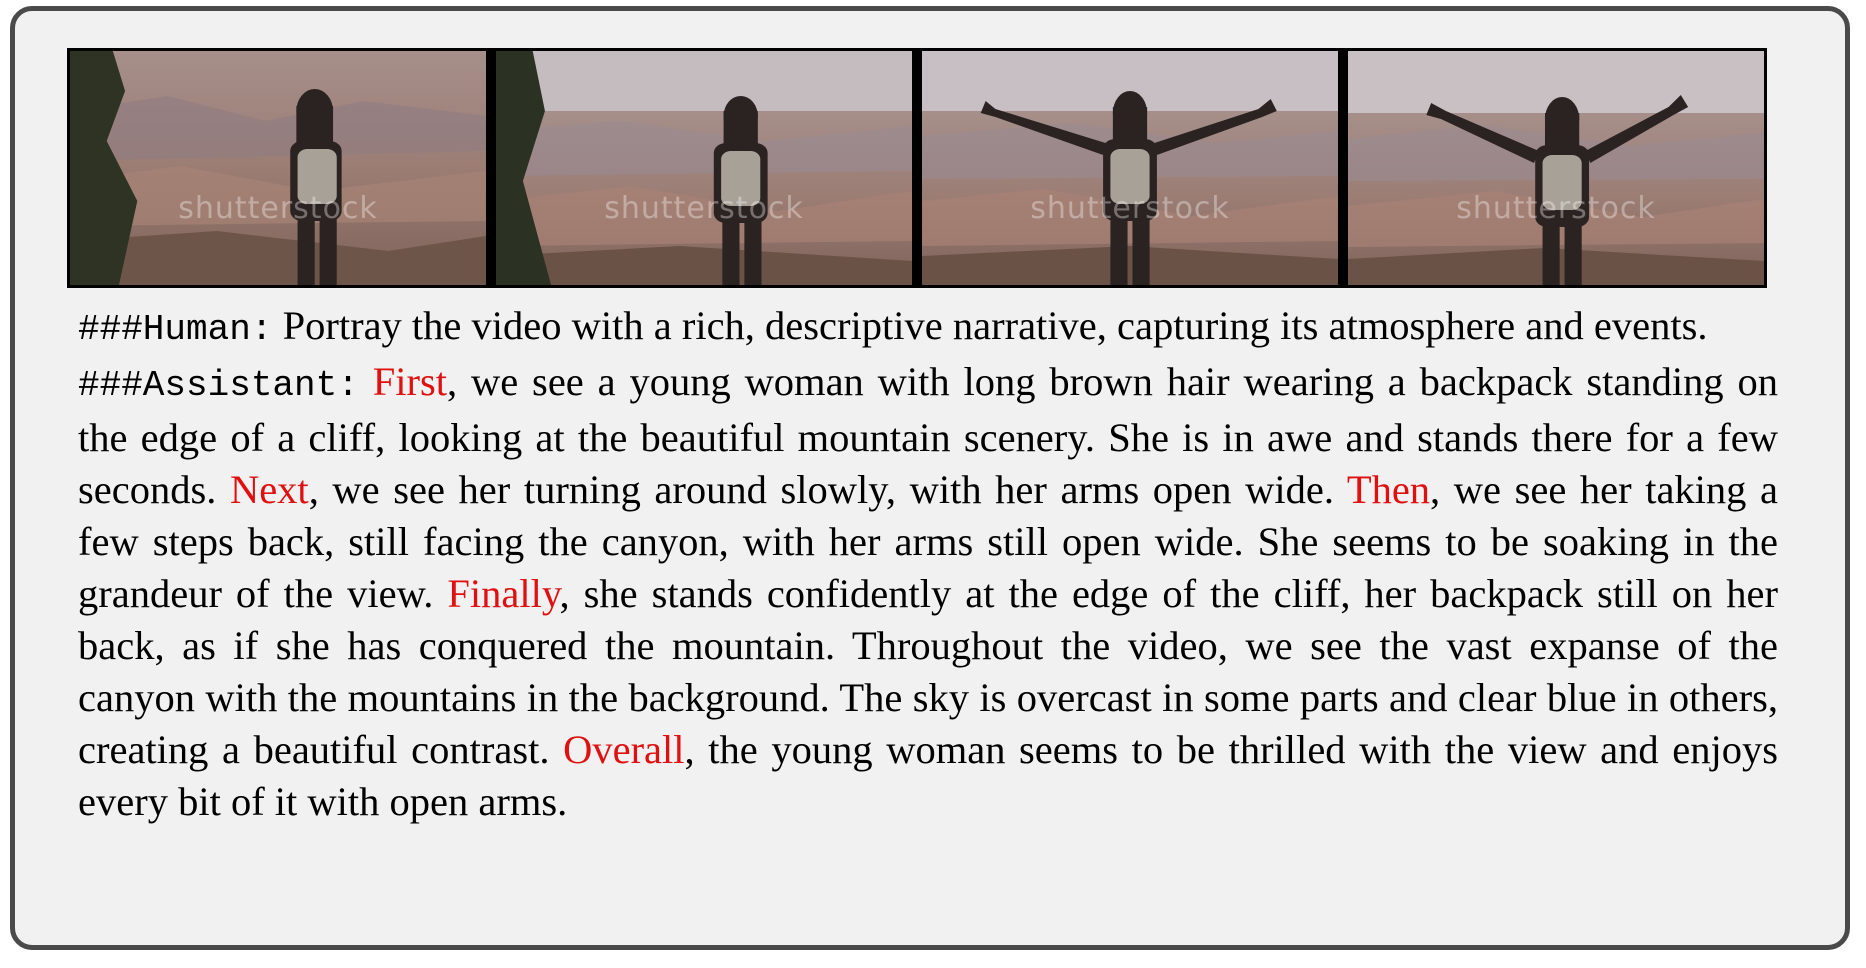 This screenshot has height=968, width=1866. What do you see at coordinates (269, 489) in the screenshot?
I see `highlight-keyword: Next` at bounding box center [269, 489].